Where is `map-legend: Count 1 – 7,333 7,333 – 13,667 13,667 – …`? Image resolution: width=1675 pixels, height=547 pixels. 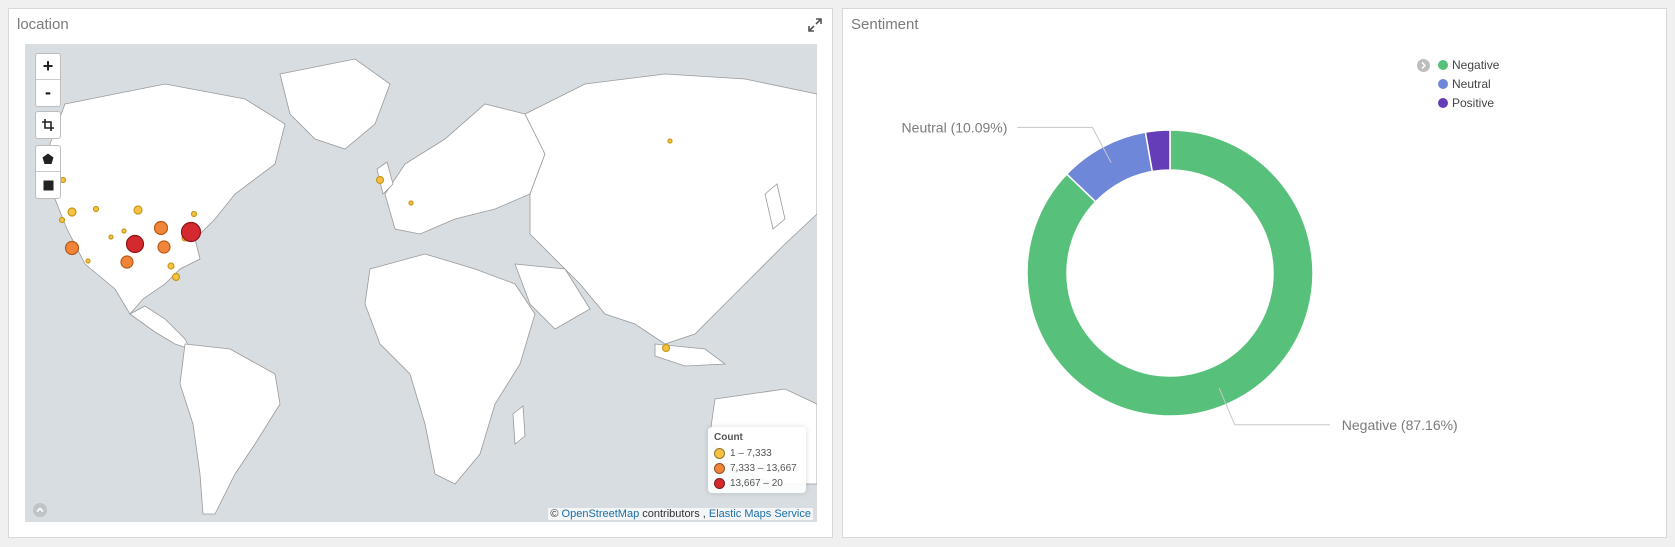
map-legend: Count 1 – 7,333 7,333 – 13,667 13,667 – … is located at coordinates (757, 460).